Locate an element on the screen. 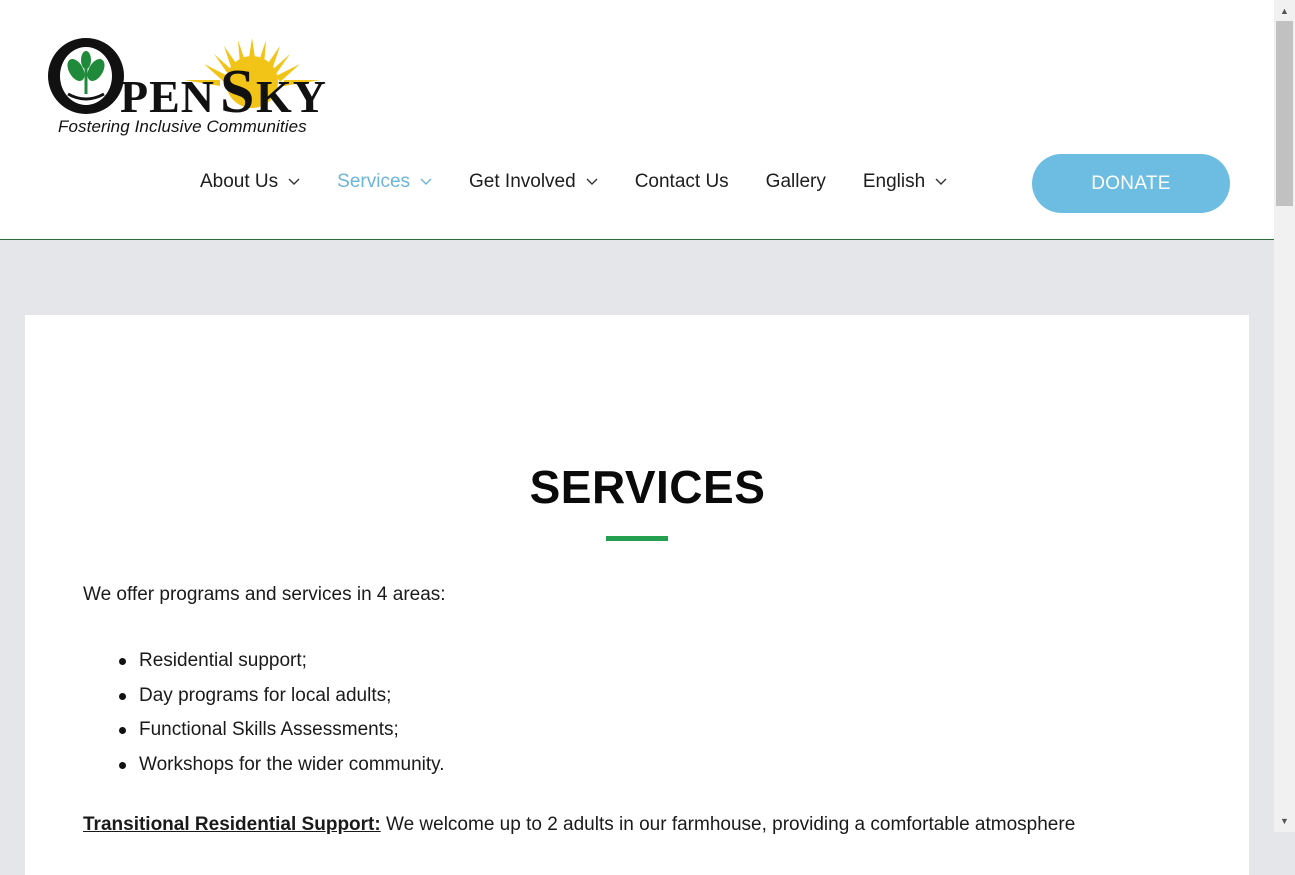  nav-label: English is located at coordinates (894, 181).